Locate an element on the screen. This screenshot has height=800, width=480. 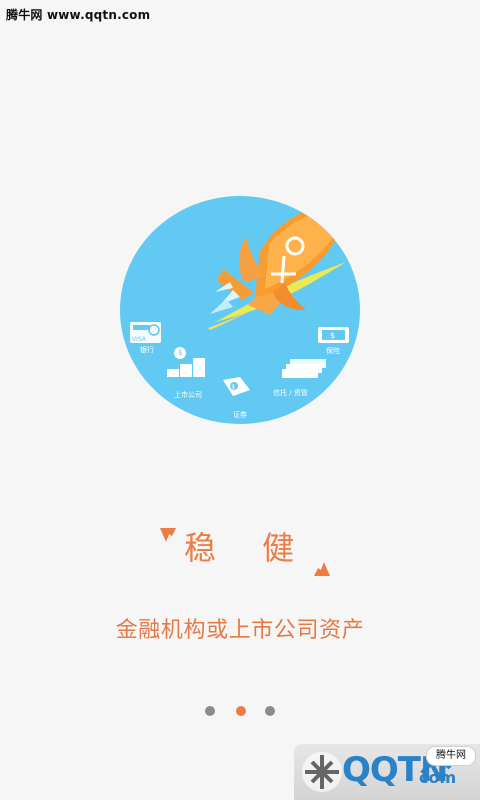
headline-wrap: 稳 健 is located at coordinates (245, 552).